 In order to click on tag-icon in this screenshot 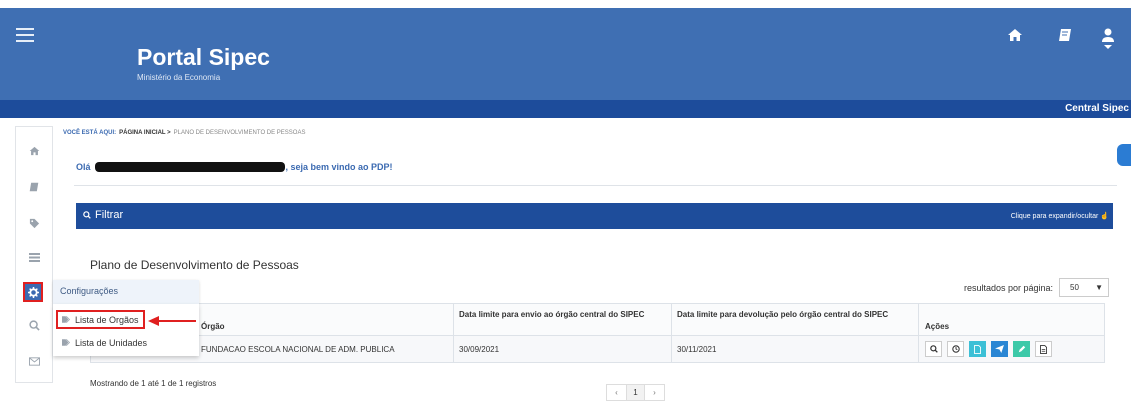, I will do `click(34, 223)`.